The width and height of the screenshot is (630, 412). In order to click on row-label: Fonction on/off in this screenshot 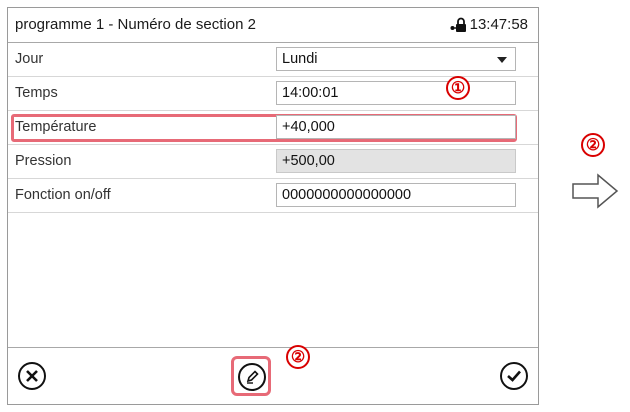, I will do `click(63, 195)`.